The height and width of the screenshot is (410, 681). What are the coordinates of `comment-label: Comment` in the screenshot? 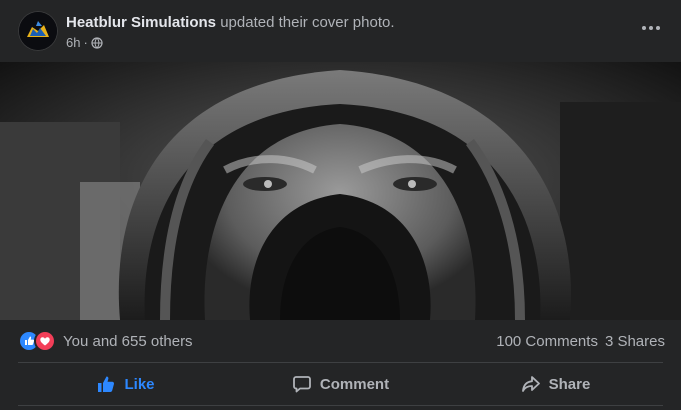 It's located at (354, 384).